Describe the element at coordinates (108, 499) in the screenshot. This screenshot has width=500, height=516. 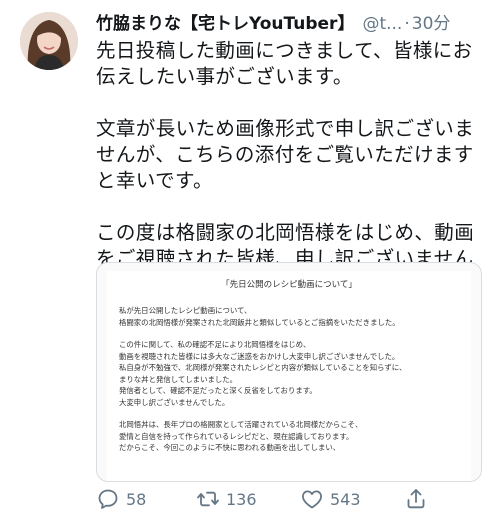
I see `reply-icon` at that location.